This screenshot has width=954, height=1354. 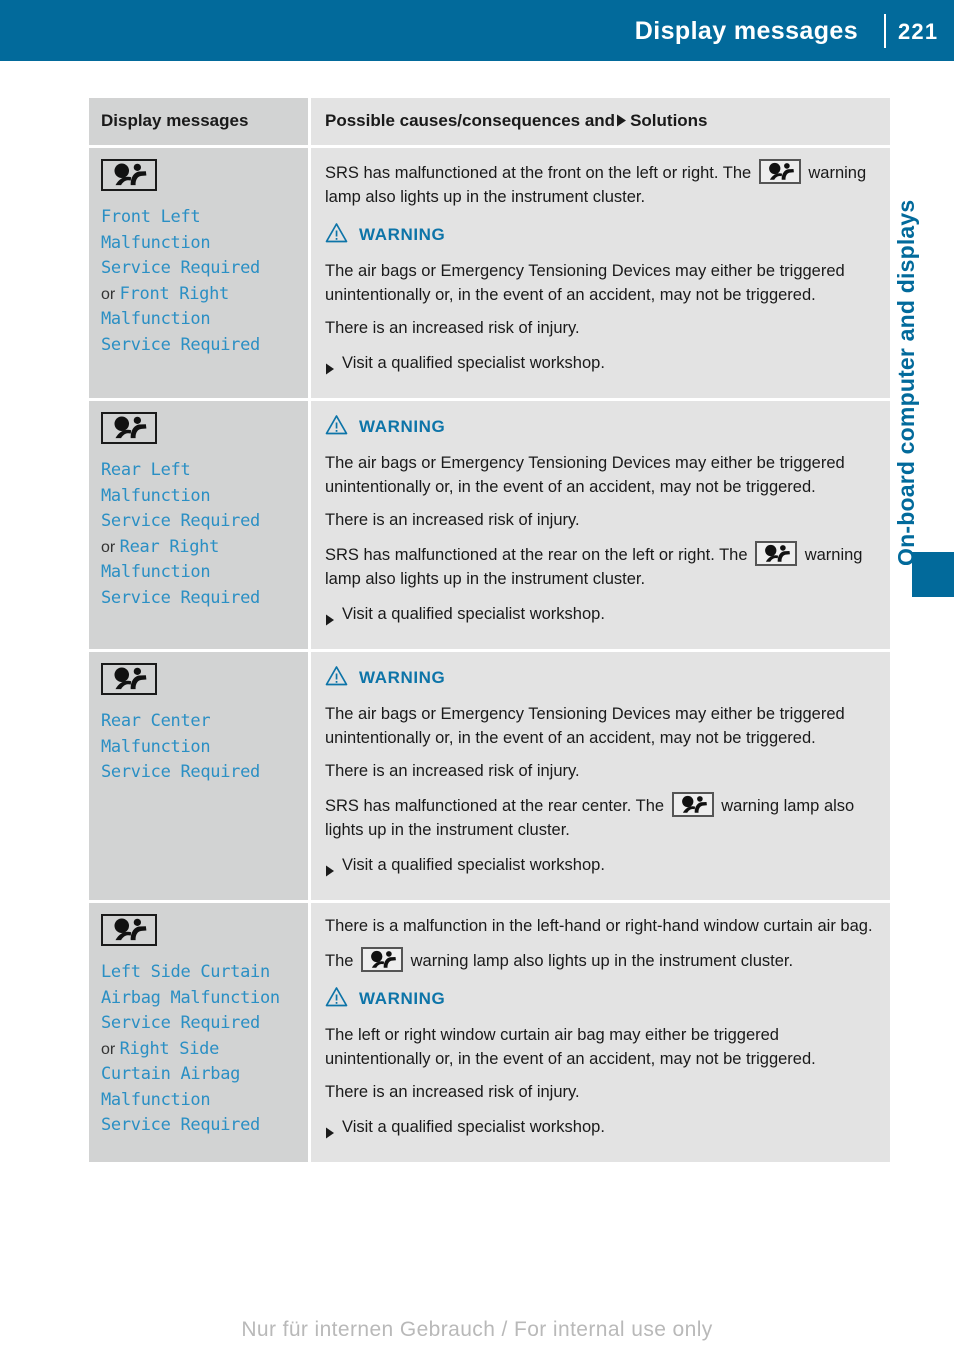 I want to click on header-divider, so click(x=885, y=31).